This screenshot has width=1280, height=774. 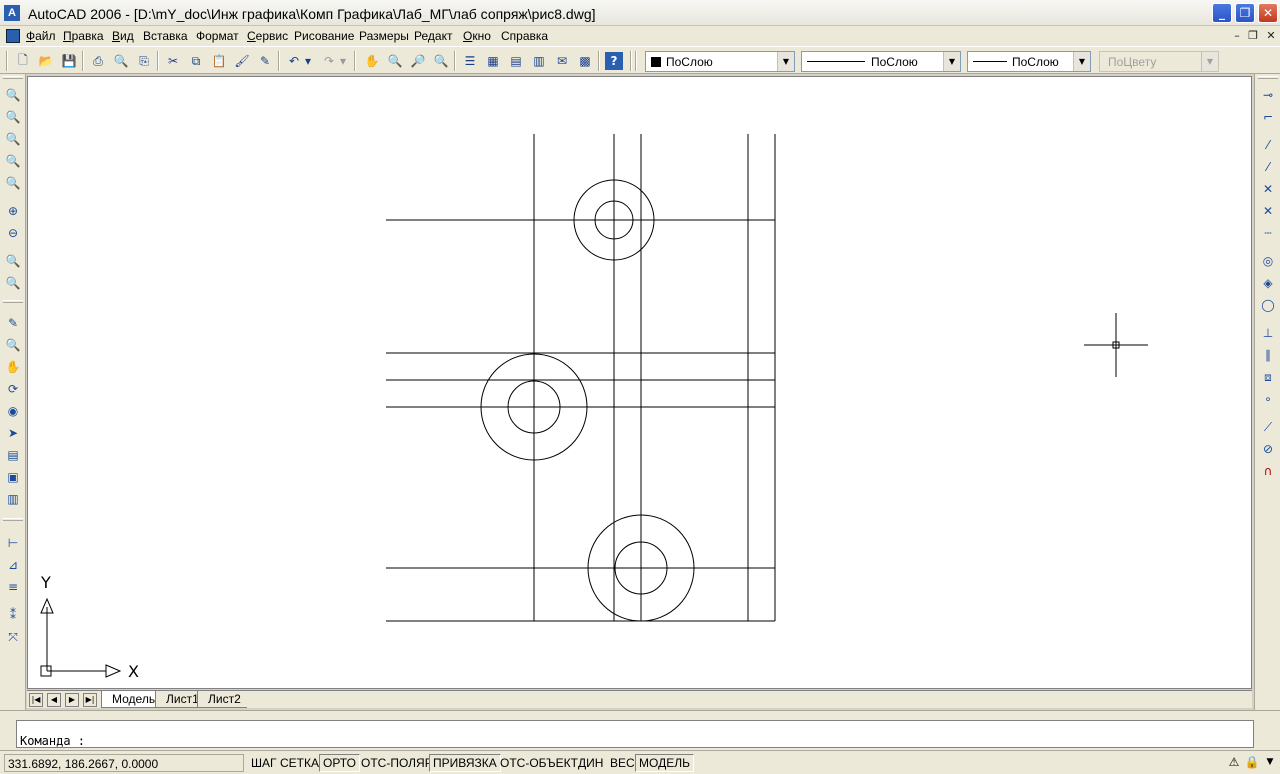 What do you see at coordinates (90, 700) in the screenshot?
I see `last-tab-icon: ▶|` at bounding box center [90, 700].